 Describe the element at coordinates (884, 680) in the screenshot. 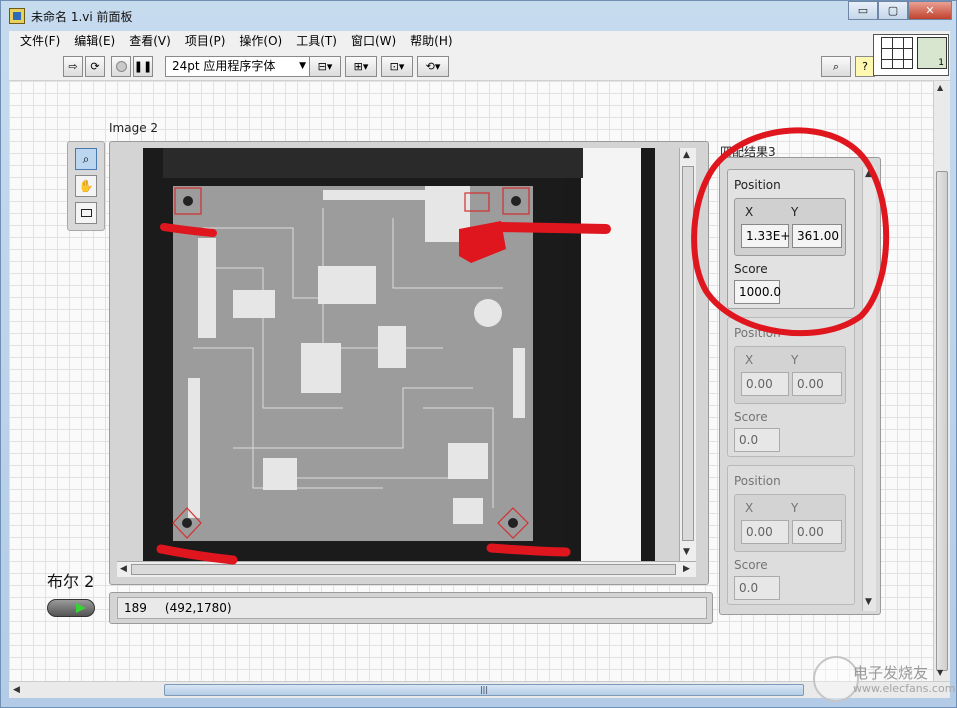

I see `watermark: 电子发烧友 www.elecfans.com` at that location.